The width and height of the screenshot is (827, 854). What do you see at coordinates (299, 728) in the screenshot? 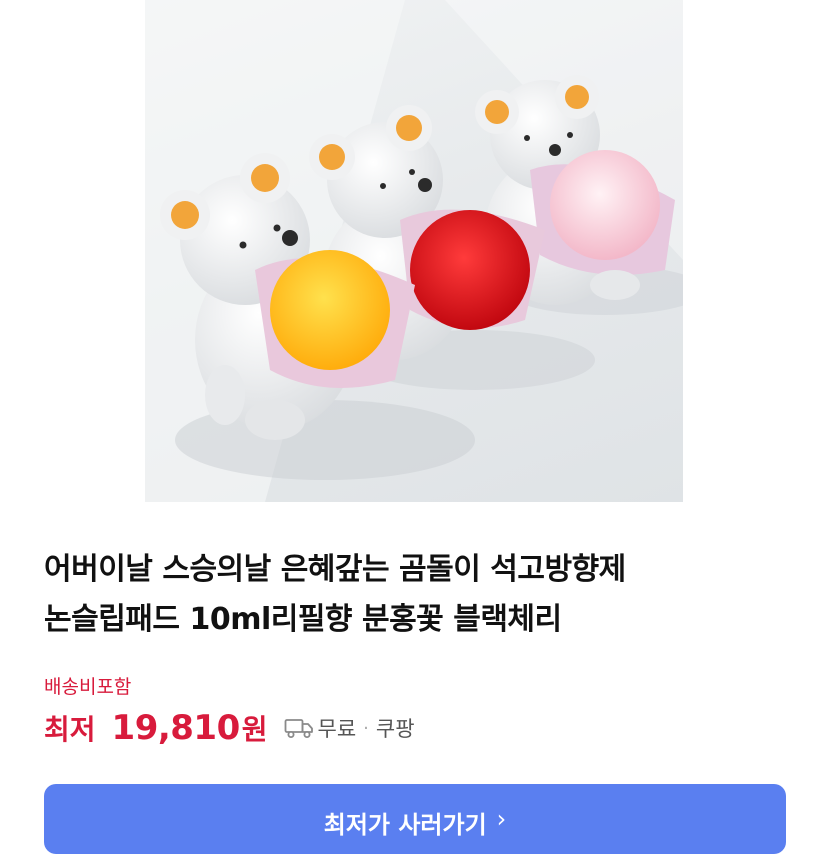
I see `truck-icon` at bounding box center [299, 728].